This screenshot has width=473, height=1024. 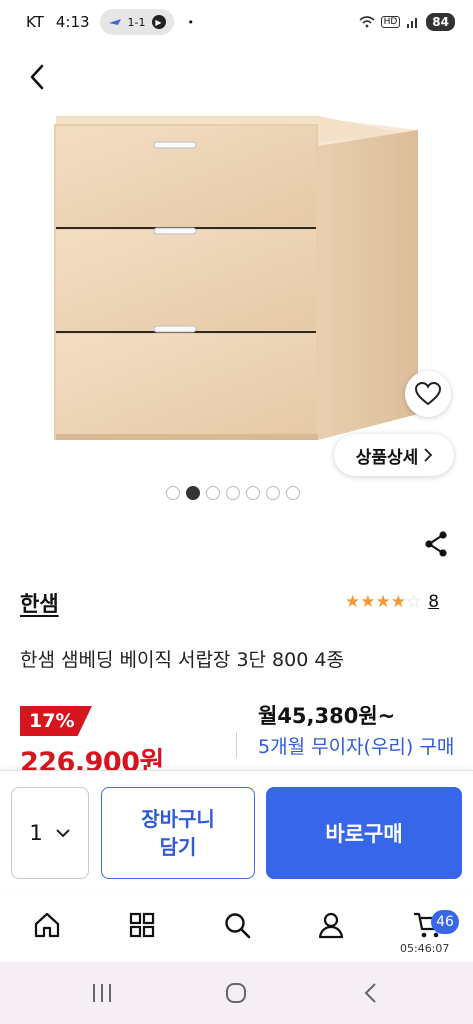 I want to click on clock-label: 4:13, so click(x=72, y=22).